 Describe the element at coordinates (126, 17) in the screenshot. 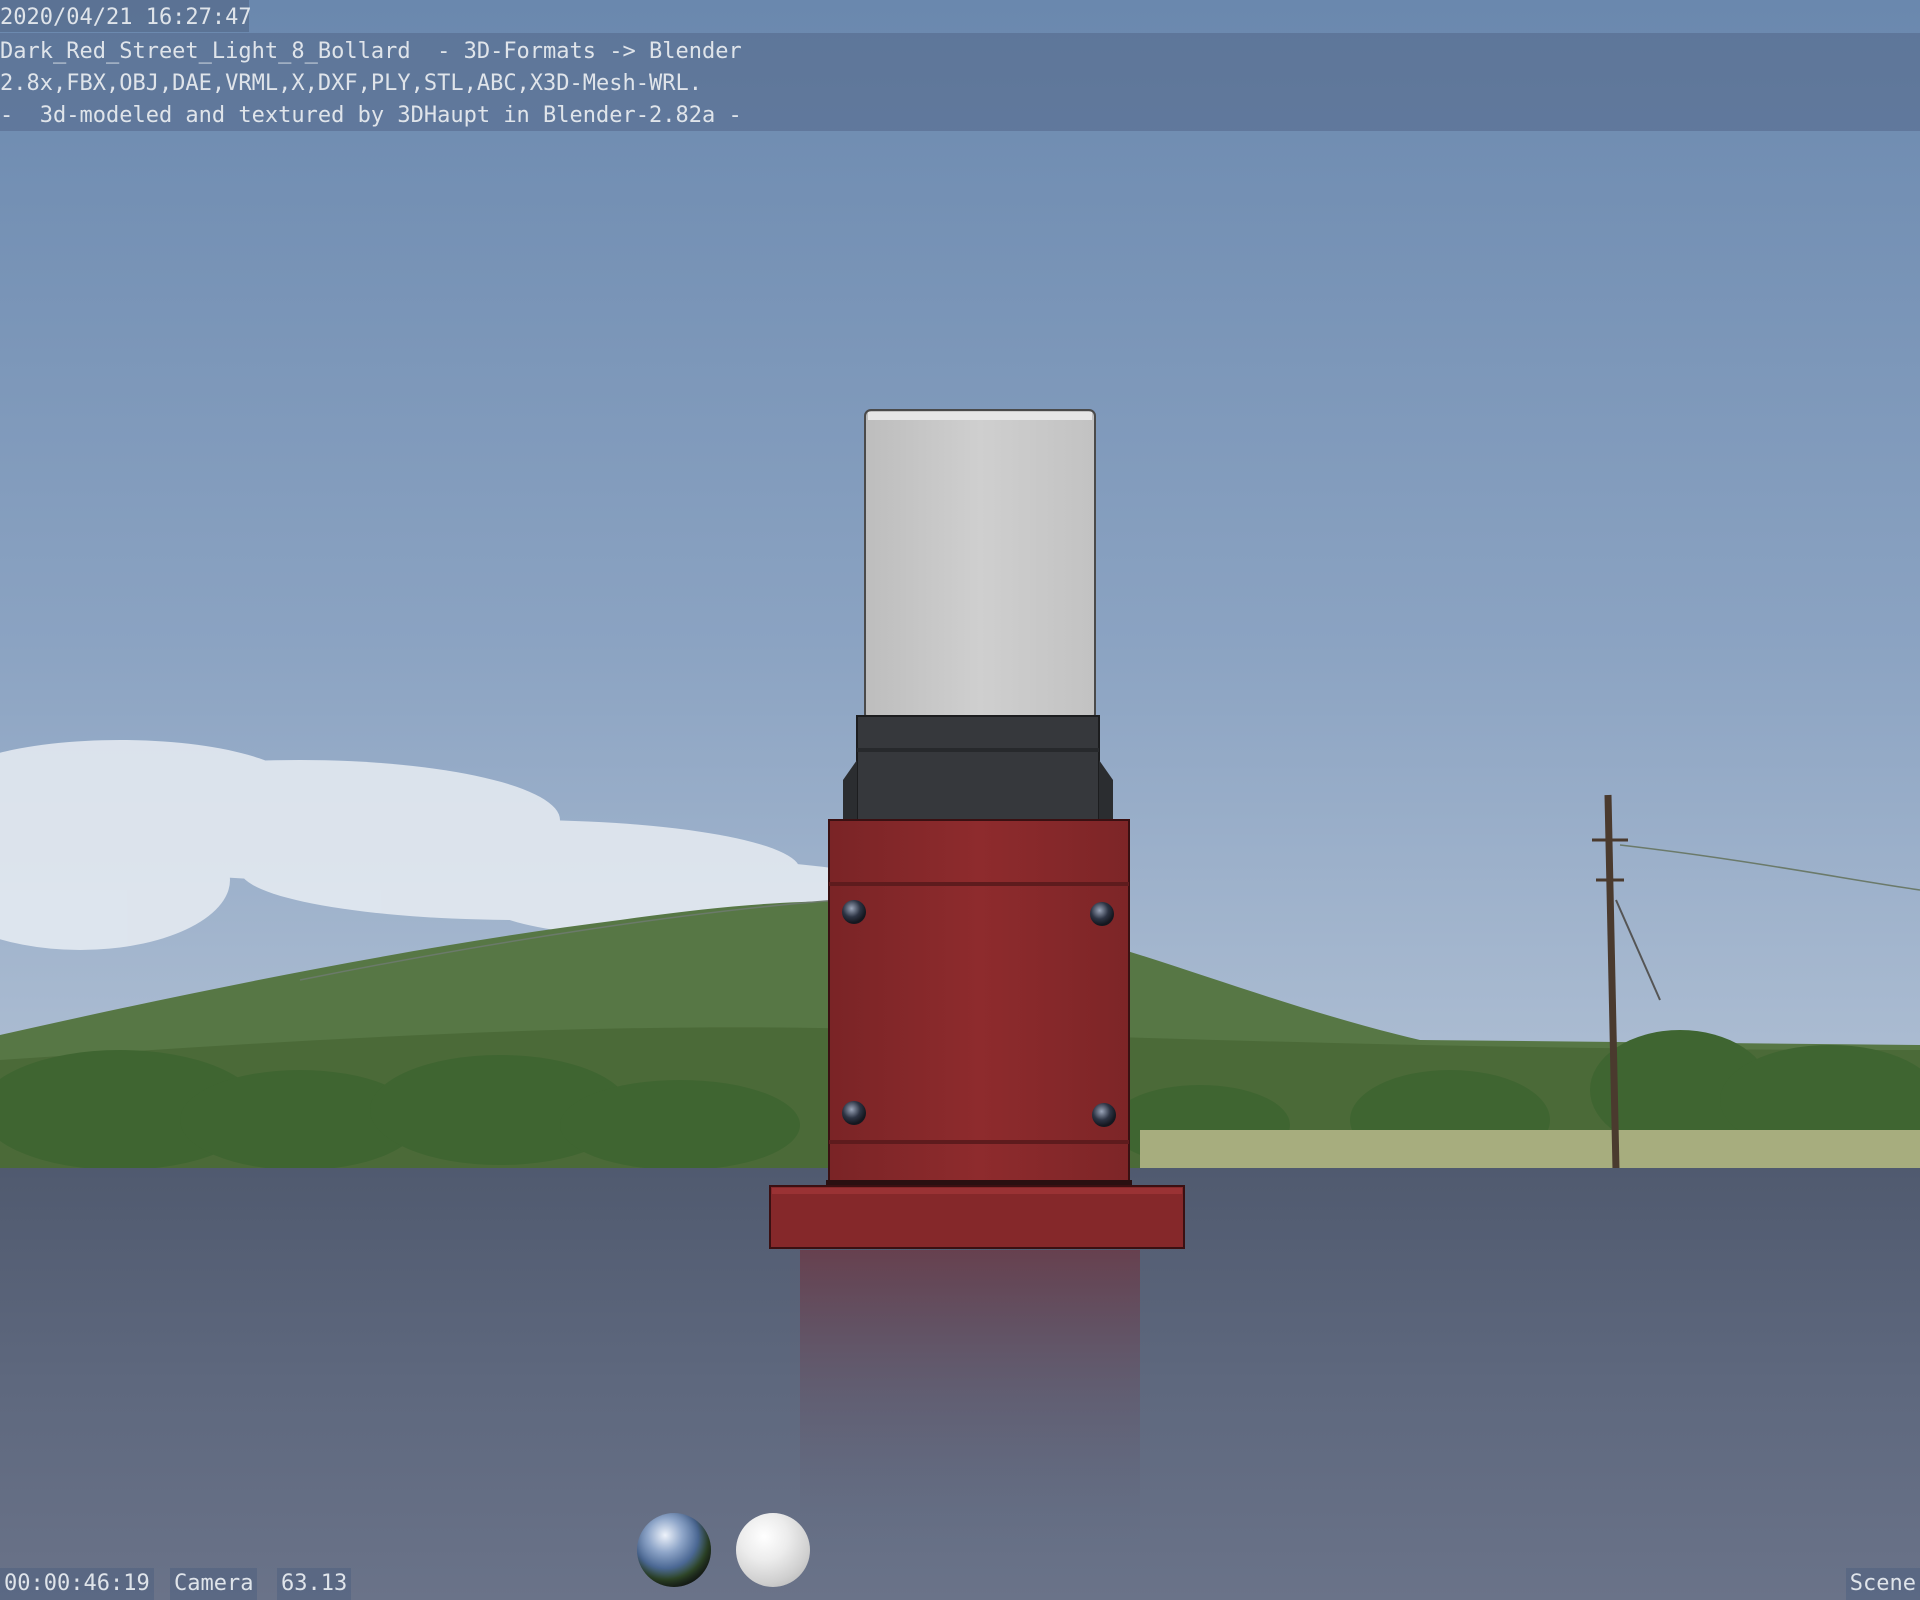

I see `render-timestamp: 2020/04/21 16:27:47` at that location.